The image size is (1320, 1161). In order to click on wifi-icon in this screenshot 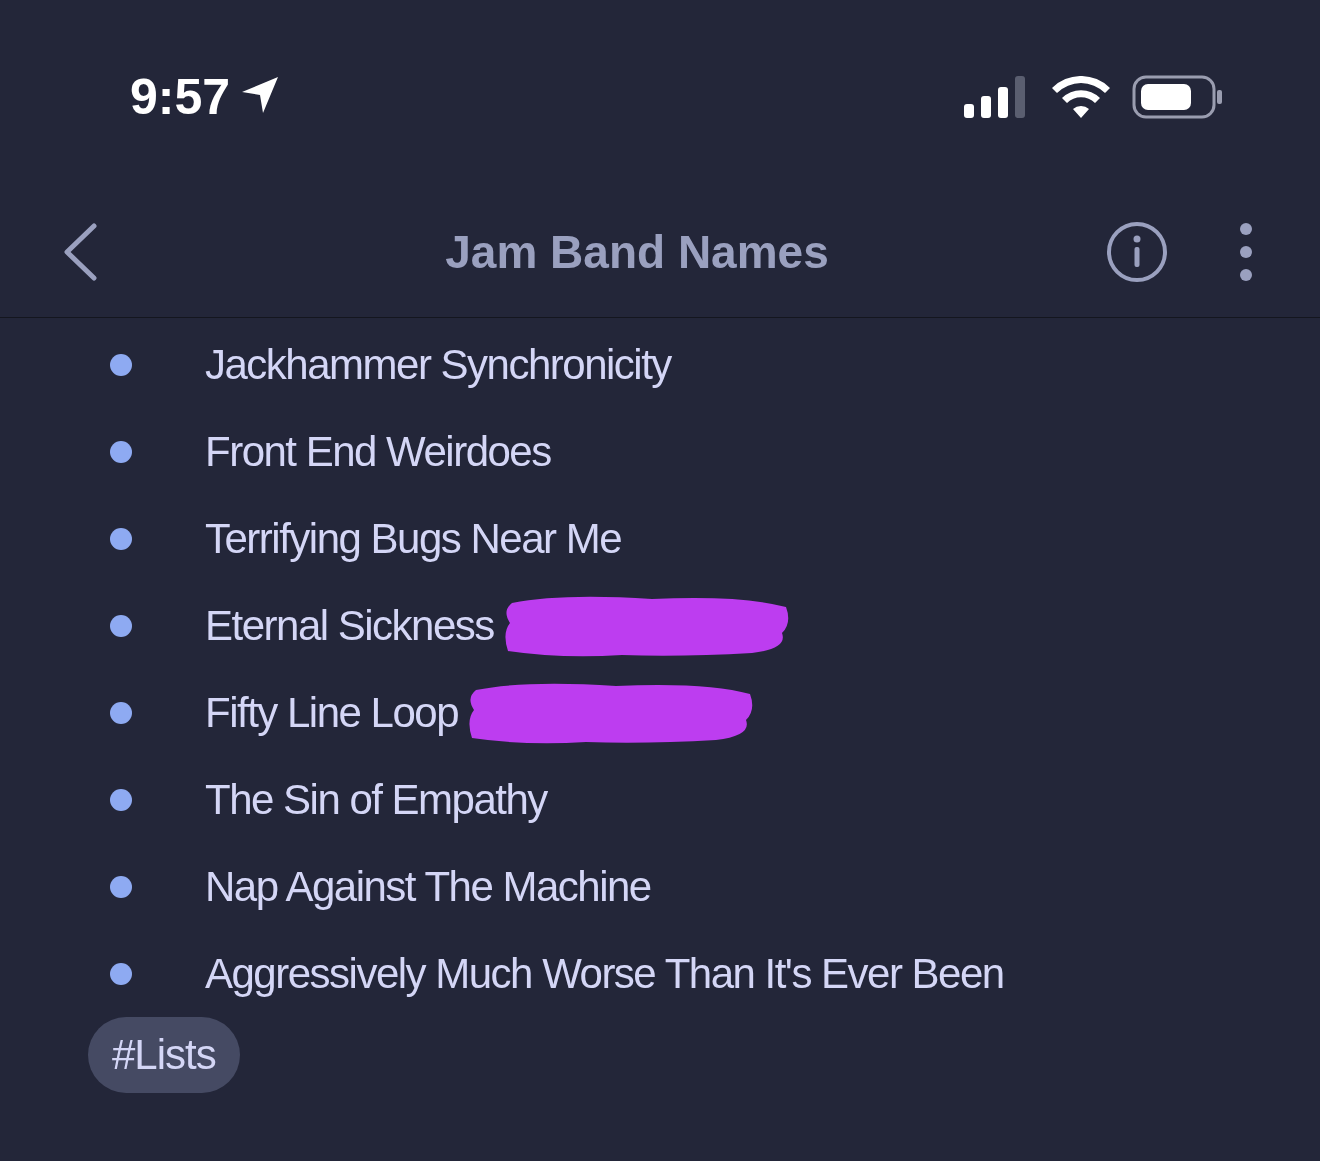, I will do `click(1081, 97)`.